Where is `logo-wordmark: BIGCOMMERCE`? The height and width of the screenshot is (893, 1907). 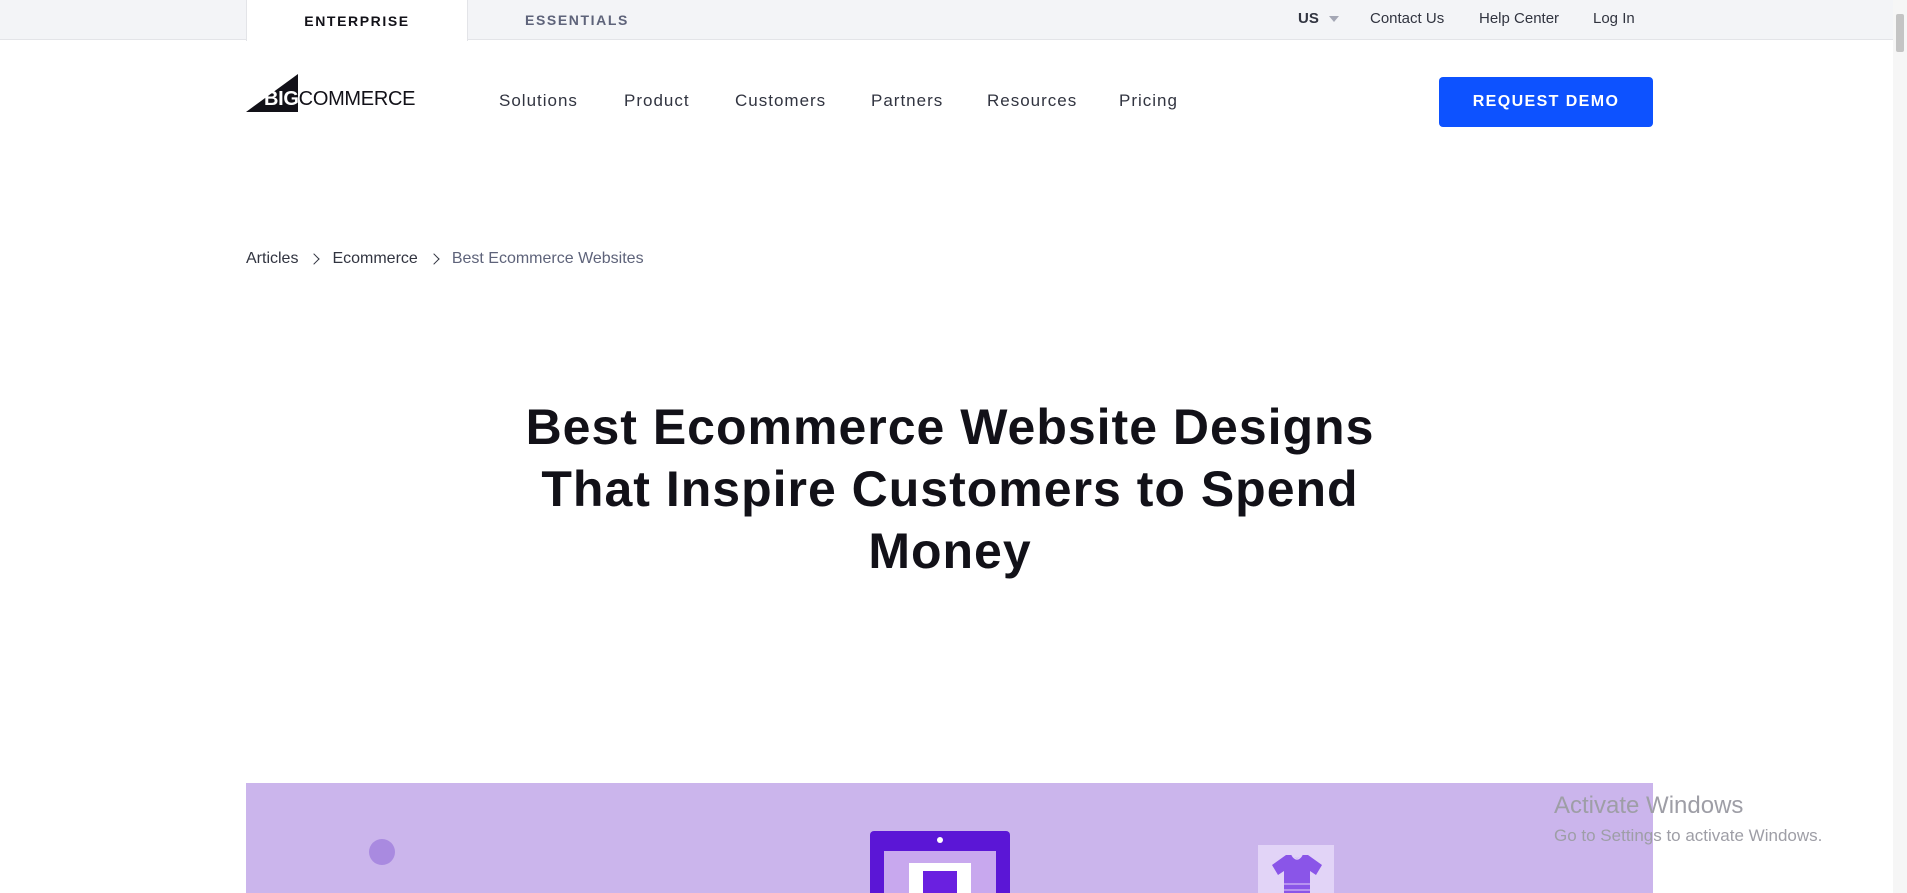 logo-wordmark: BIGCOMMERCE is located at coordinates (339, 99).